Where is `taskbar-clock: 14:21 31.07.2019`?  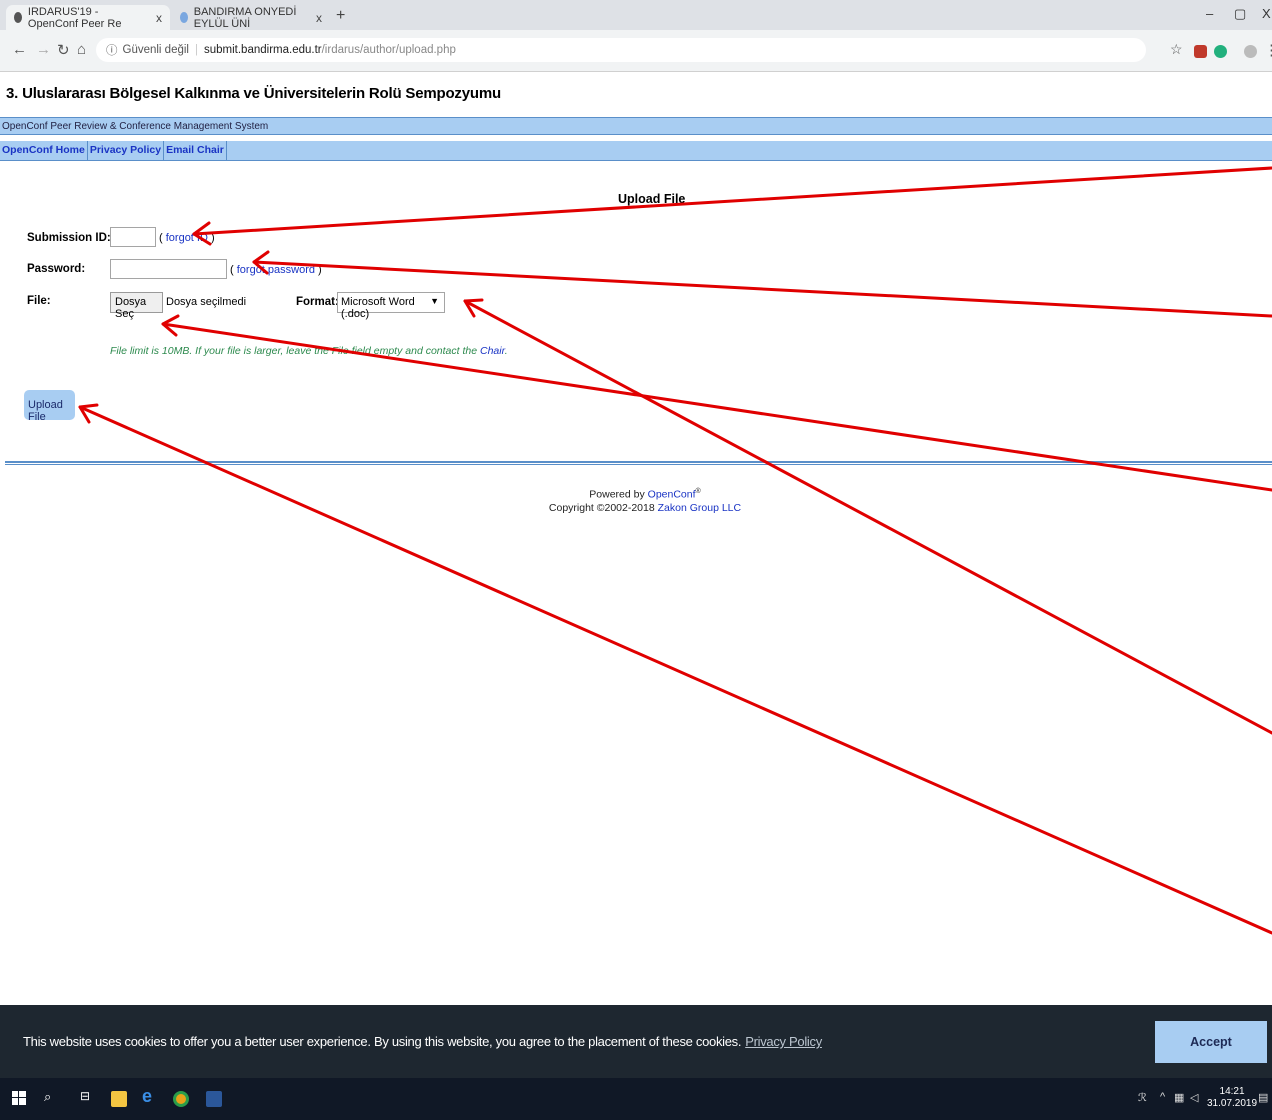
taskbar-clock: 14:21 31.07.2019 is located at coordinates (1232, 1098).